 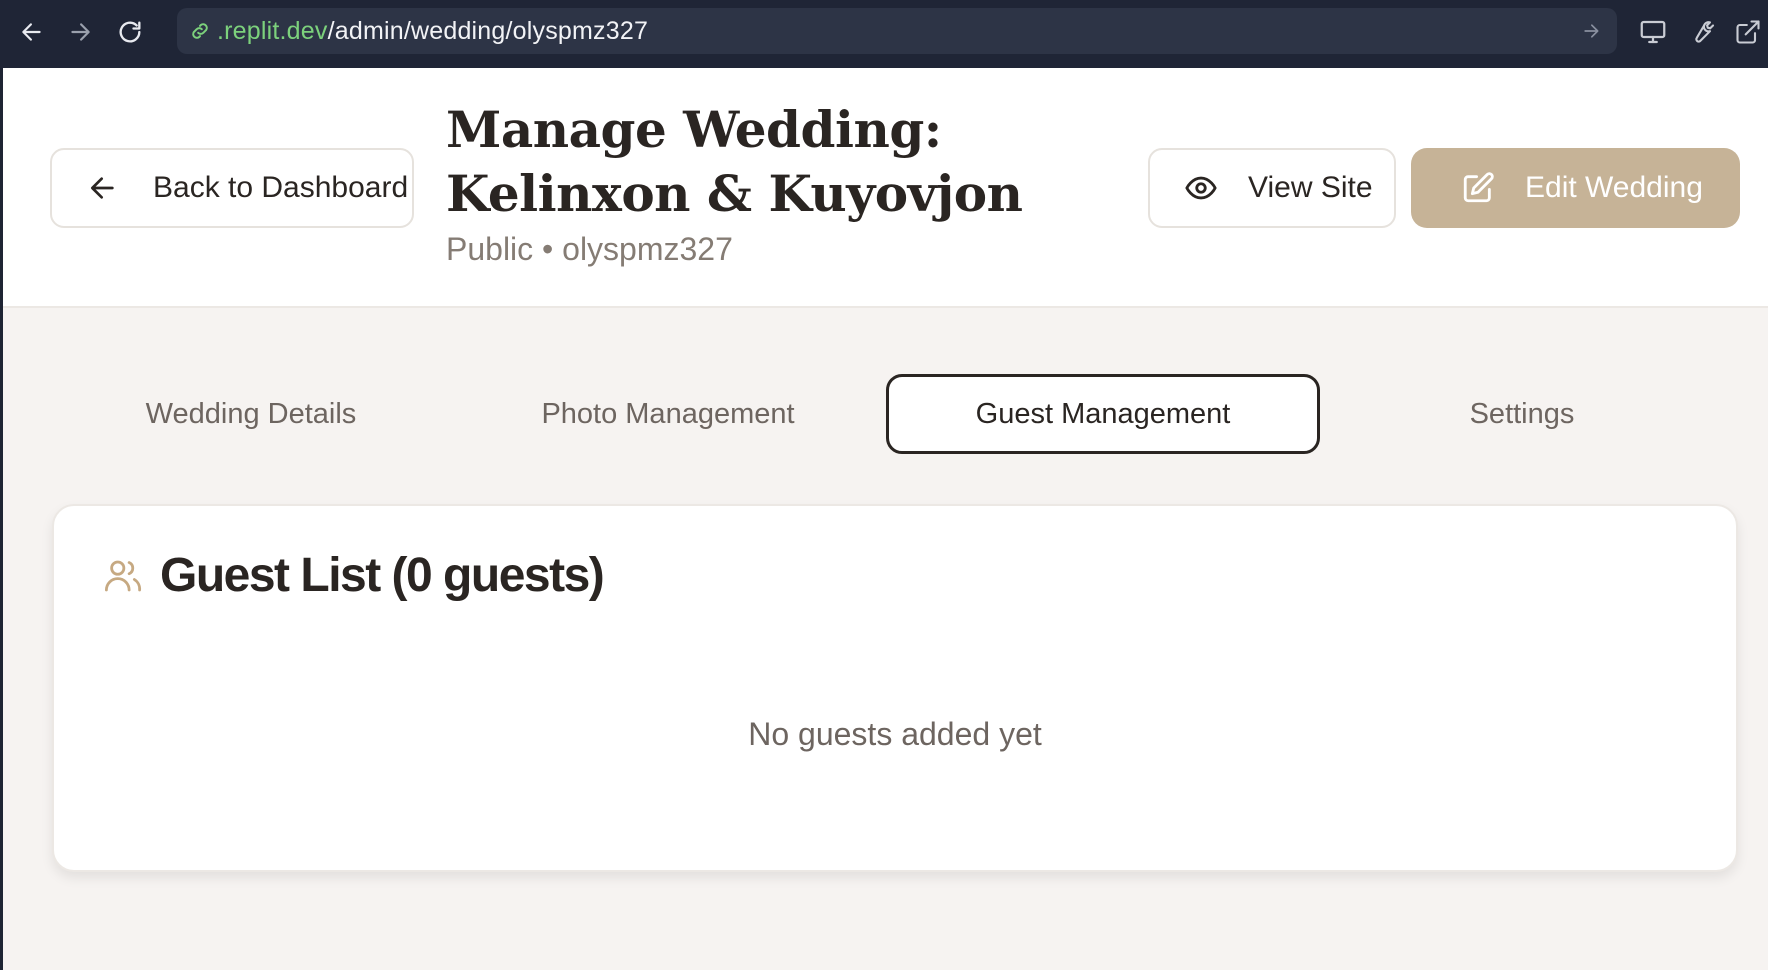 What do you see at coordinates (1653, 32) in the screenshot?
I see `monitor-icon` at bounding box center [1653, 32].